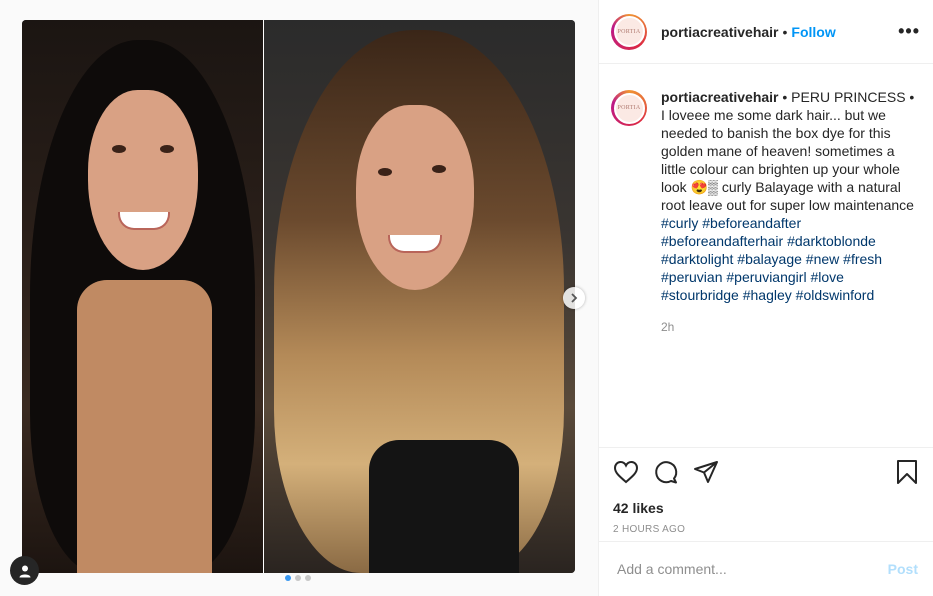 This screenshot has width=933, height=596. I want to click on hashtag-link: #fresh, so click(862, 259).